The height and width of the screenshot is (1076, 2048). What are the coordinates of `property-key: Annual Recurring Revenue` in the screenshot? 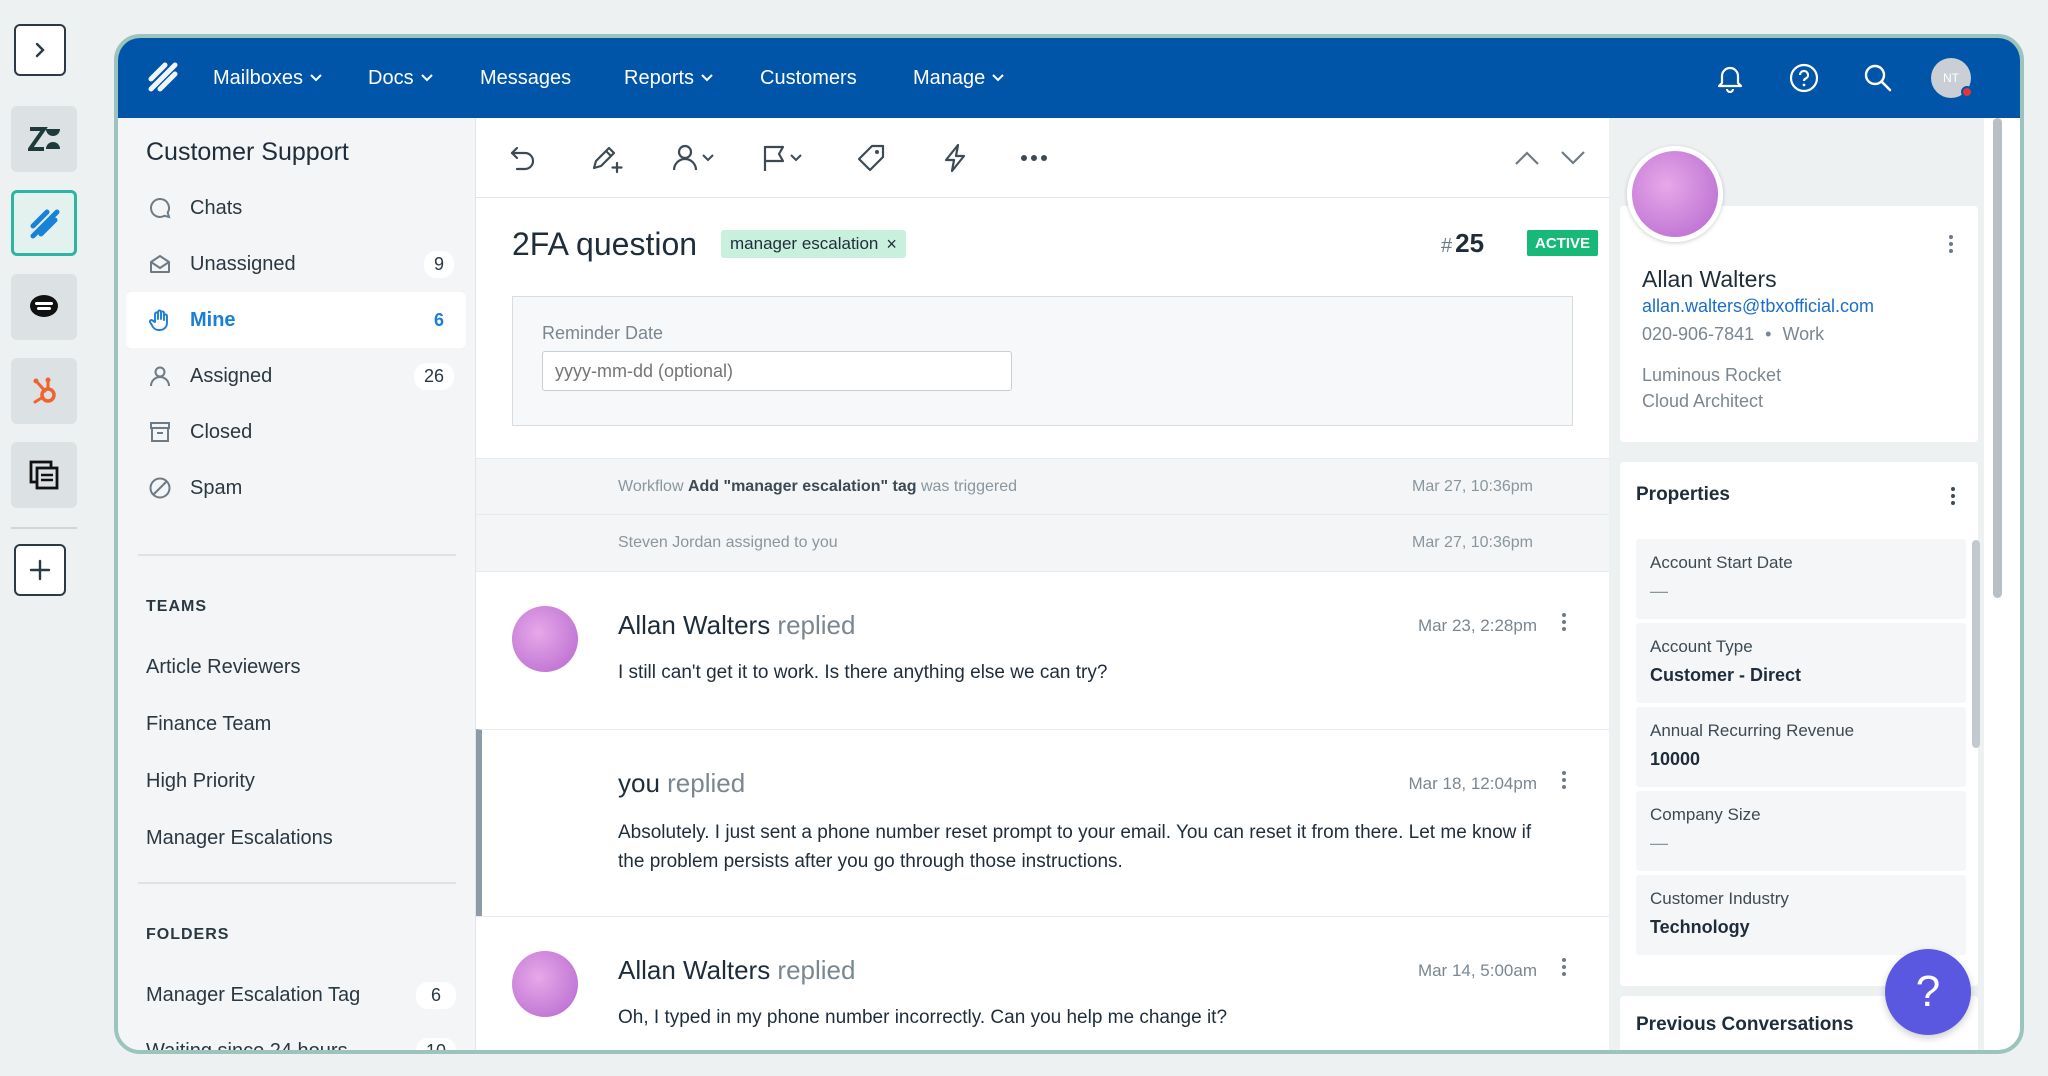 It's located at (1752, 730).